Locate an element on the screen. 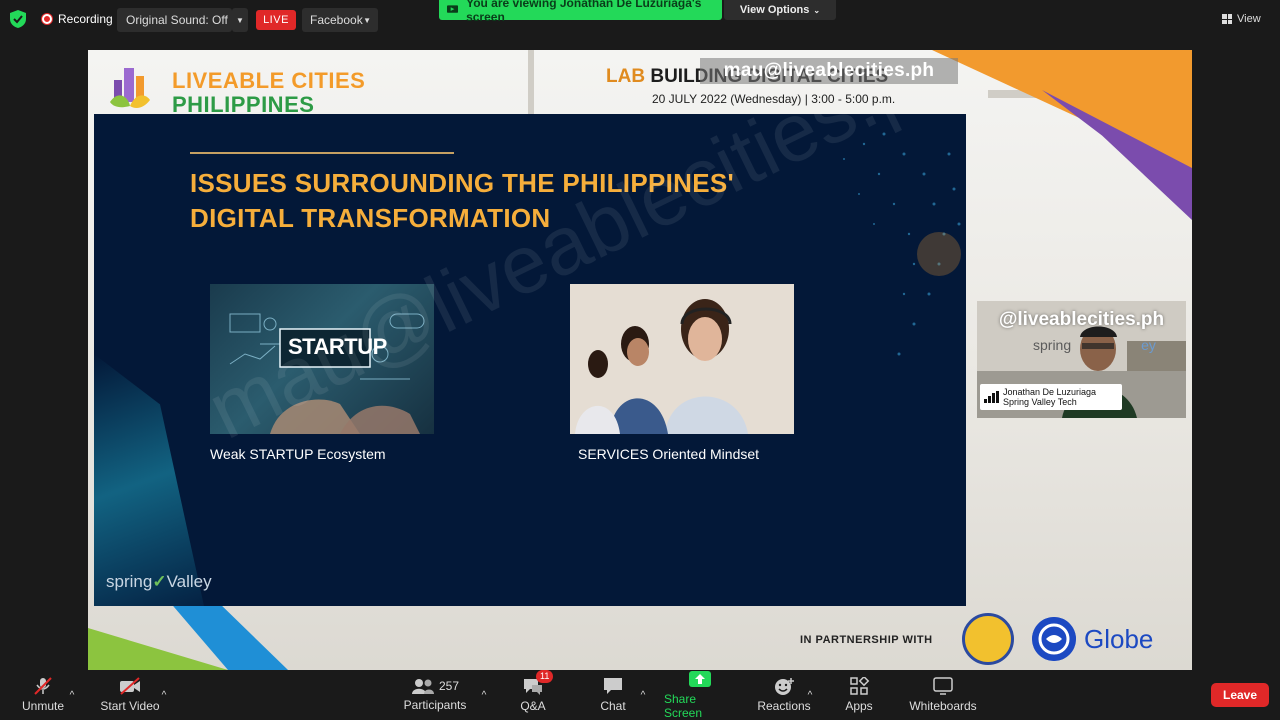 Image resolution: width=1280 pixels, height=720 pixels. audio-options-caret: ^ is located at coordinates (72, 695).